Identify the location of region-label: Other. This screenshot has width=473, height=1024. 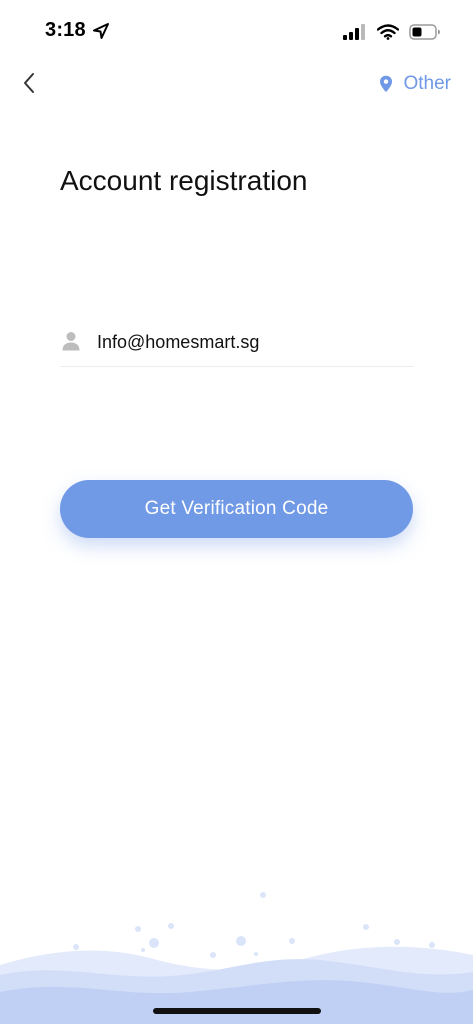
(427, 83).